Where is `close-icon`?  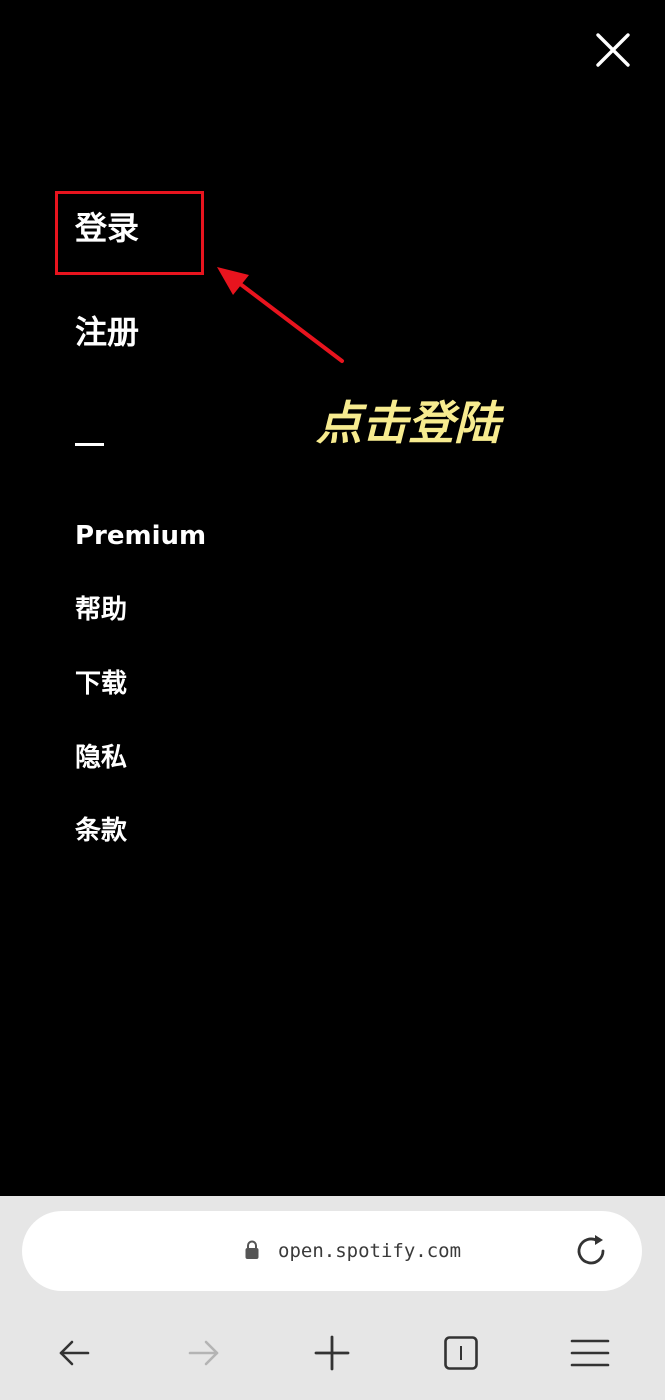
close-icon is located at coordinates (613, 50).